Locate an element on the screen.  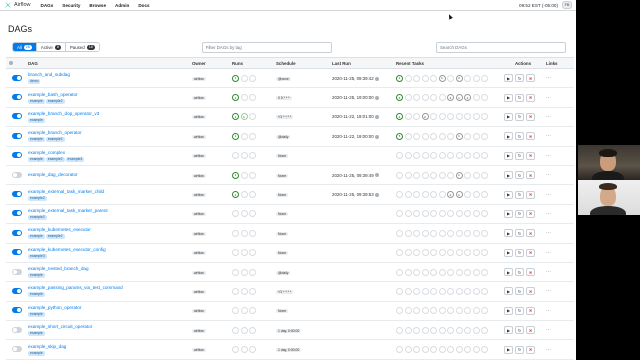
last-run-link: 2020-11-25, 09:39:53 is located at coordinates (353, 194).